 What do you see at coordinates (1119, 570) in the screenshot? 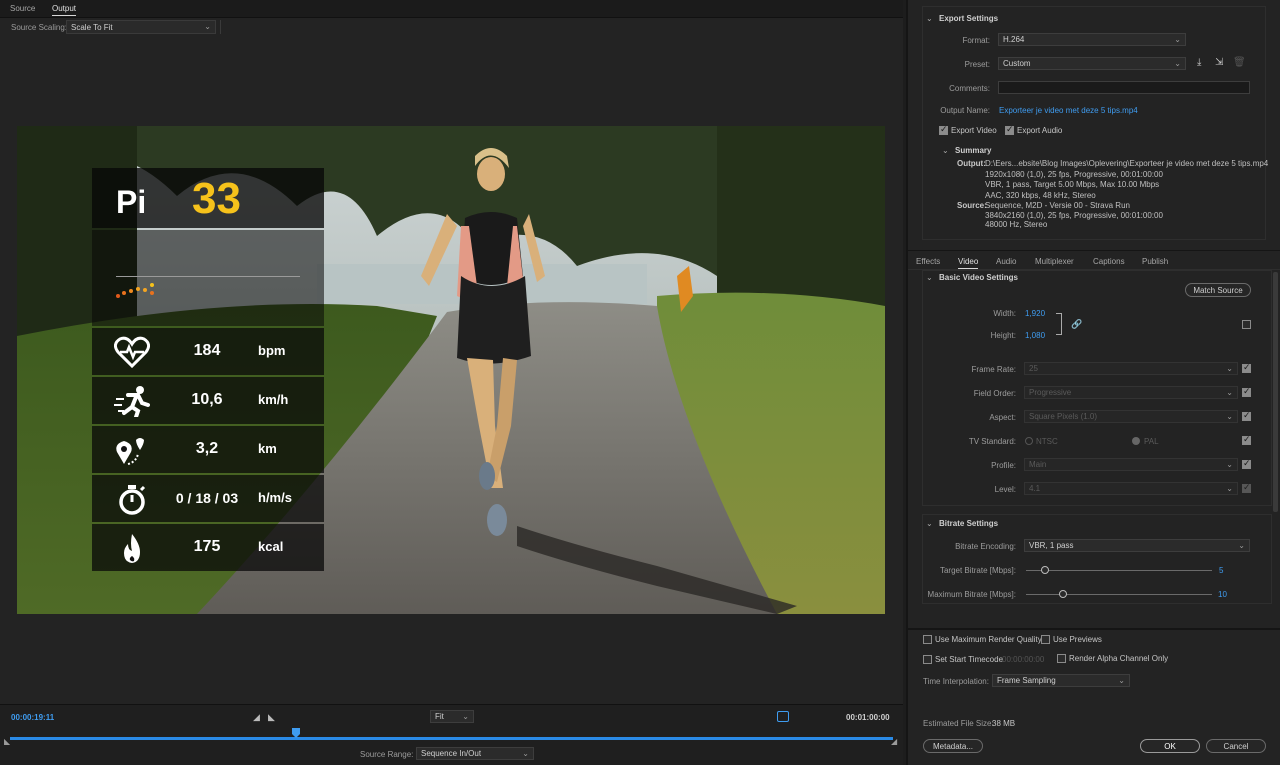
I see `target-bitrate-slider` at bounding box center [1119, 570].